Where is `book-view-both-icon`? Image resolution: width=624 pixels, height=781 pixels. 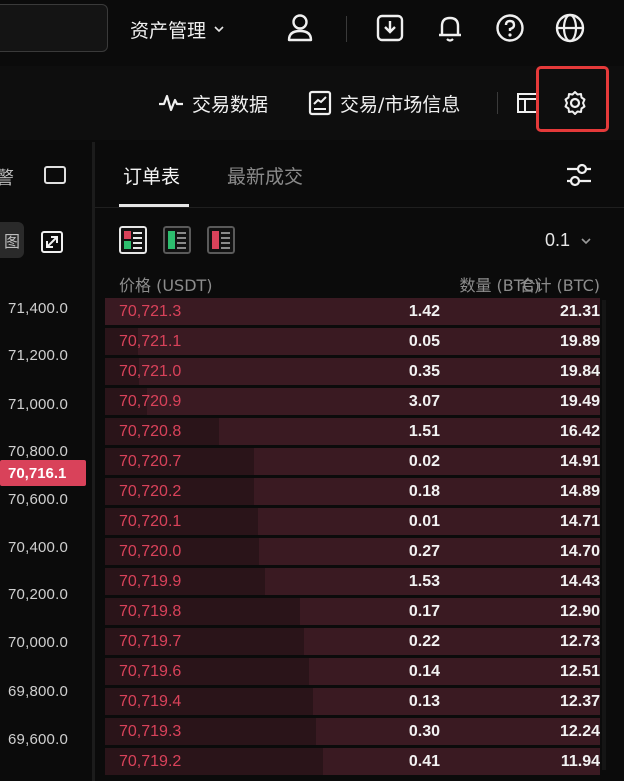
book-view-both-icon is located at coordinates (133, 240).